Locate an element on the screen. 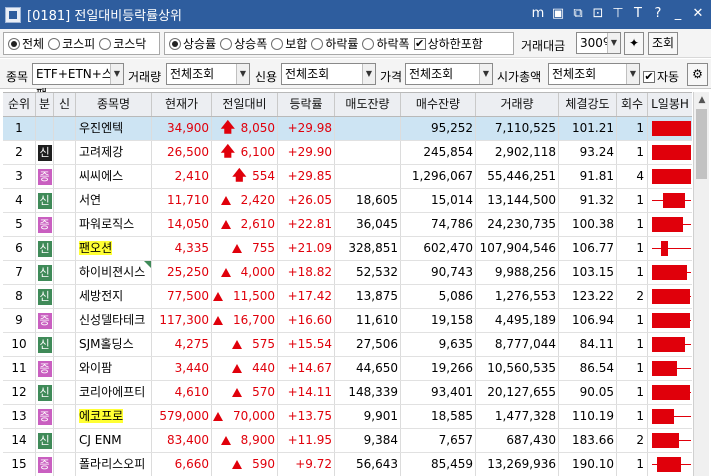 The height and width of the screenshot is (476, 711). volume-select: 전체조회 ▼ is located at coordinates (208, 74).